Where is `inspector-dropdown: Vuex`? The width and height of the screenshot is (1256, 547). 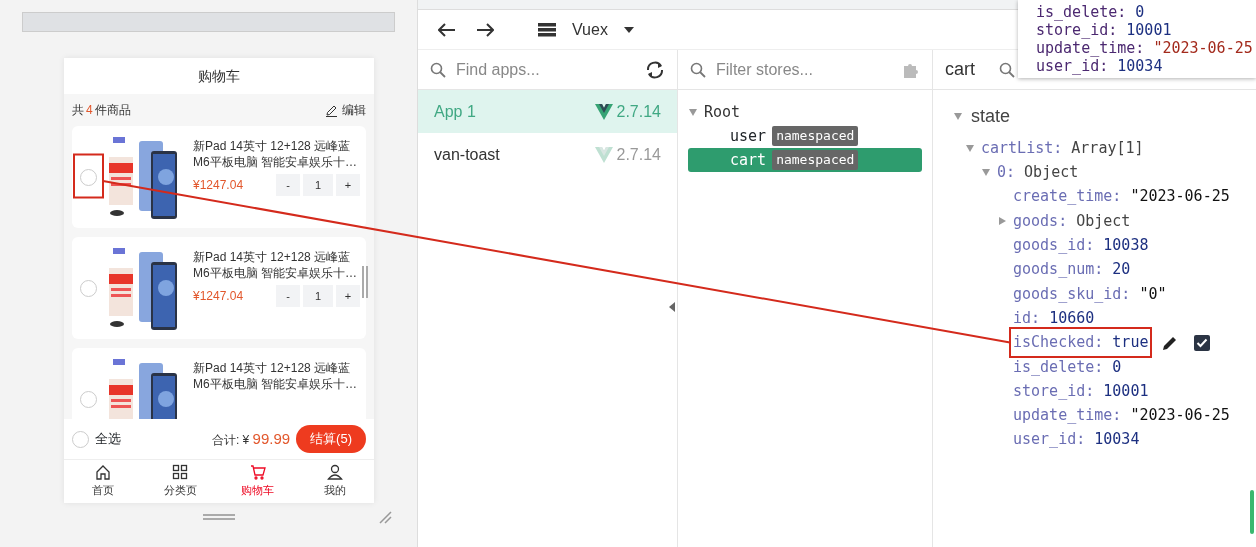
inspector-dropdown: Vuex is located at coordinates (590, 29).